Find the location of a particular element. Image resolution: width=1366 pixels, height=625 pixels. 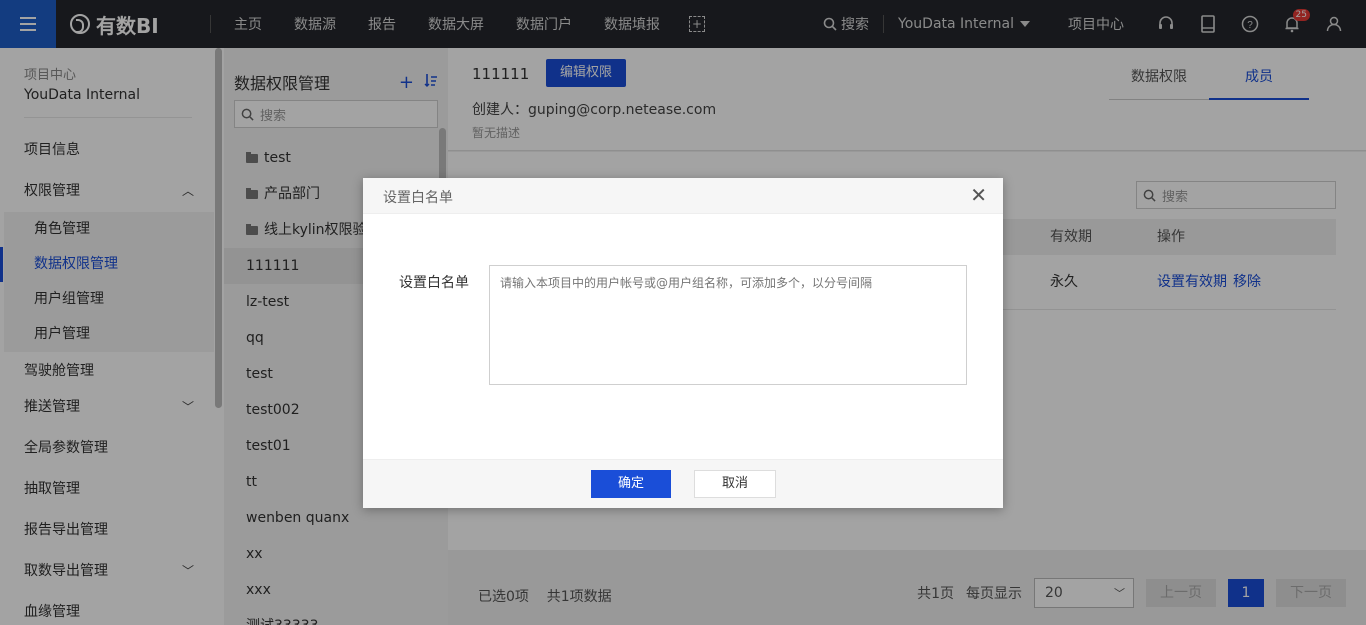

cancel-button: 取消 is located at coordinates (735, 484).